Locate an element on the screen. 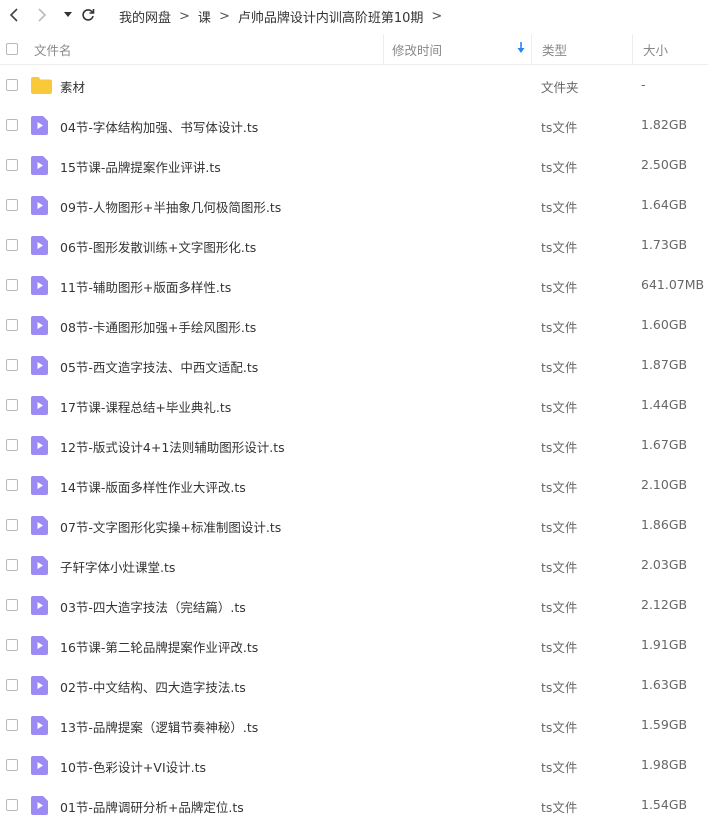 The image size is (708, 825). forward-arrow-icon is located at coordinates (42, 15).